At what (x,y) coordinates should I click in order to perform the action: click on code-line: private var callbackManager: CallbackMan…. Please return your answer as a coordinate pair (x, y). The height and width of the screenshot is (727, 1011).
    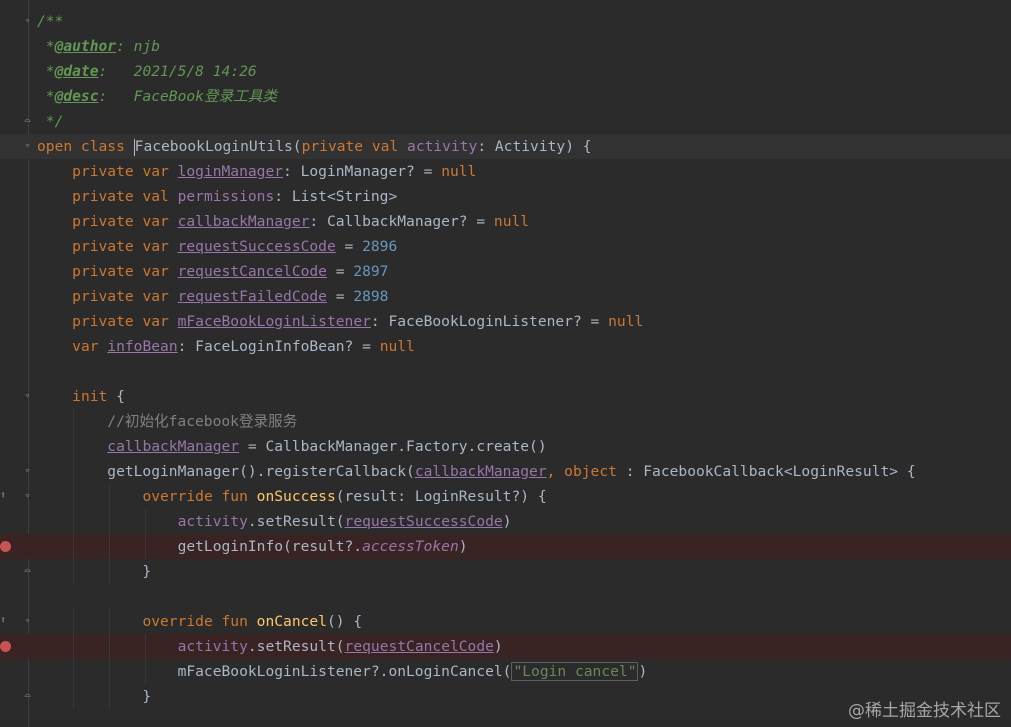
    Looking at the image, I should click on (505, 221).